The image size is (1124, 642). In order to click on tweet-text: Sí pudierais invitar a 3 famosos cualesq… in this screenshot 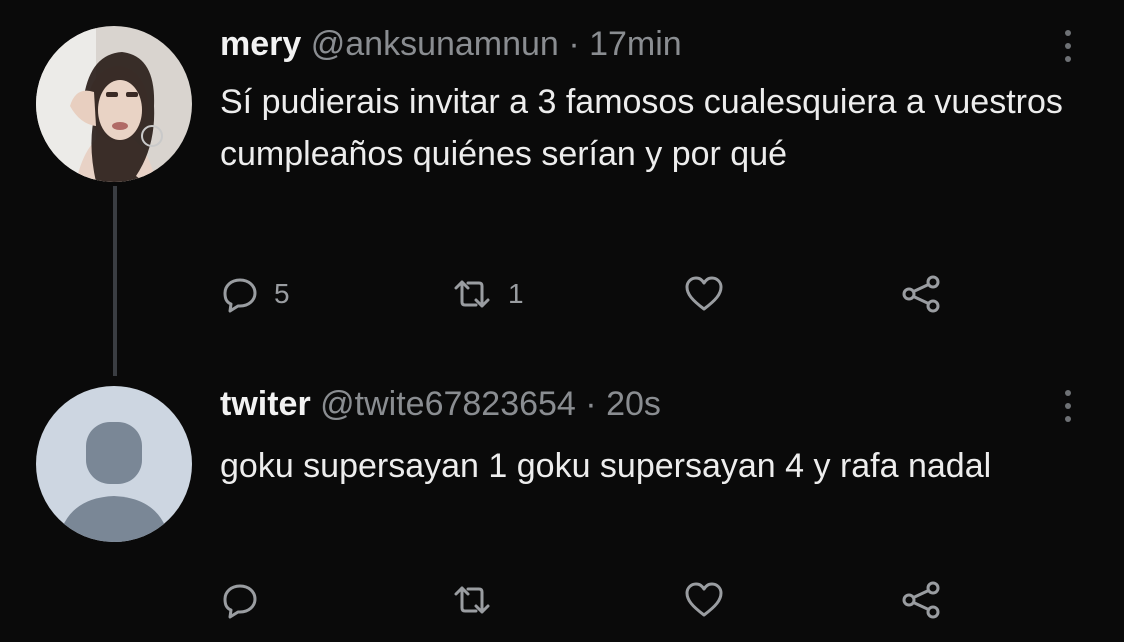, I will do `click(641, 128)`.